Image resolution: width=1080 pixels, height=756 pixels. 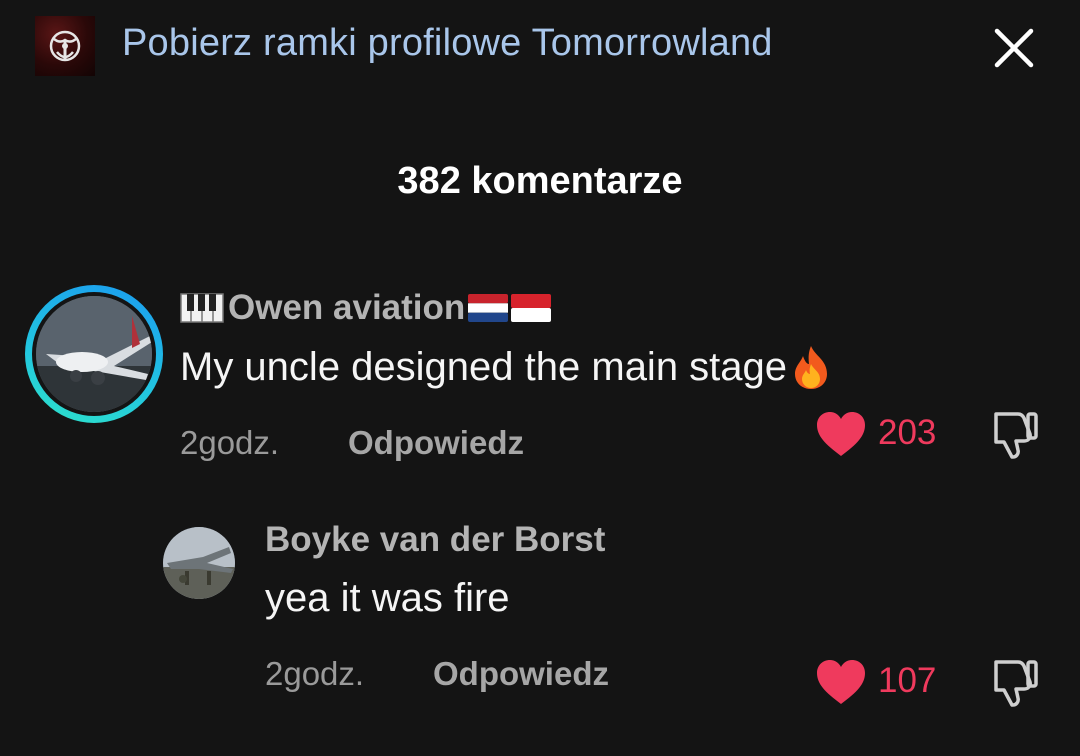 What do you see at coordinates (811, 367) in the screenshot?
I see `fire-icon` at bounding box center [811, 367].